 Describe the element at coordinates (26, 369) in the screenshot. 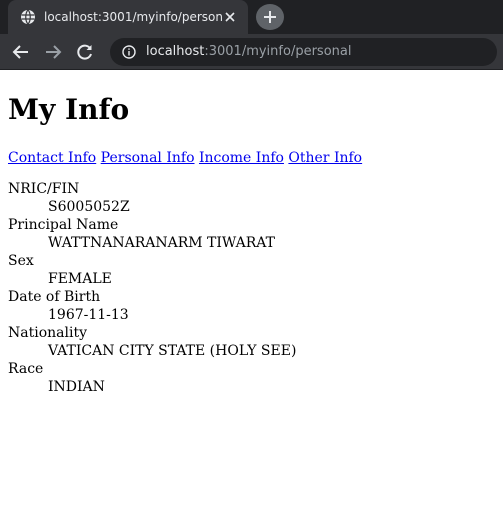

I see `field-label-race: Race` at that location.